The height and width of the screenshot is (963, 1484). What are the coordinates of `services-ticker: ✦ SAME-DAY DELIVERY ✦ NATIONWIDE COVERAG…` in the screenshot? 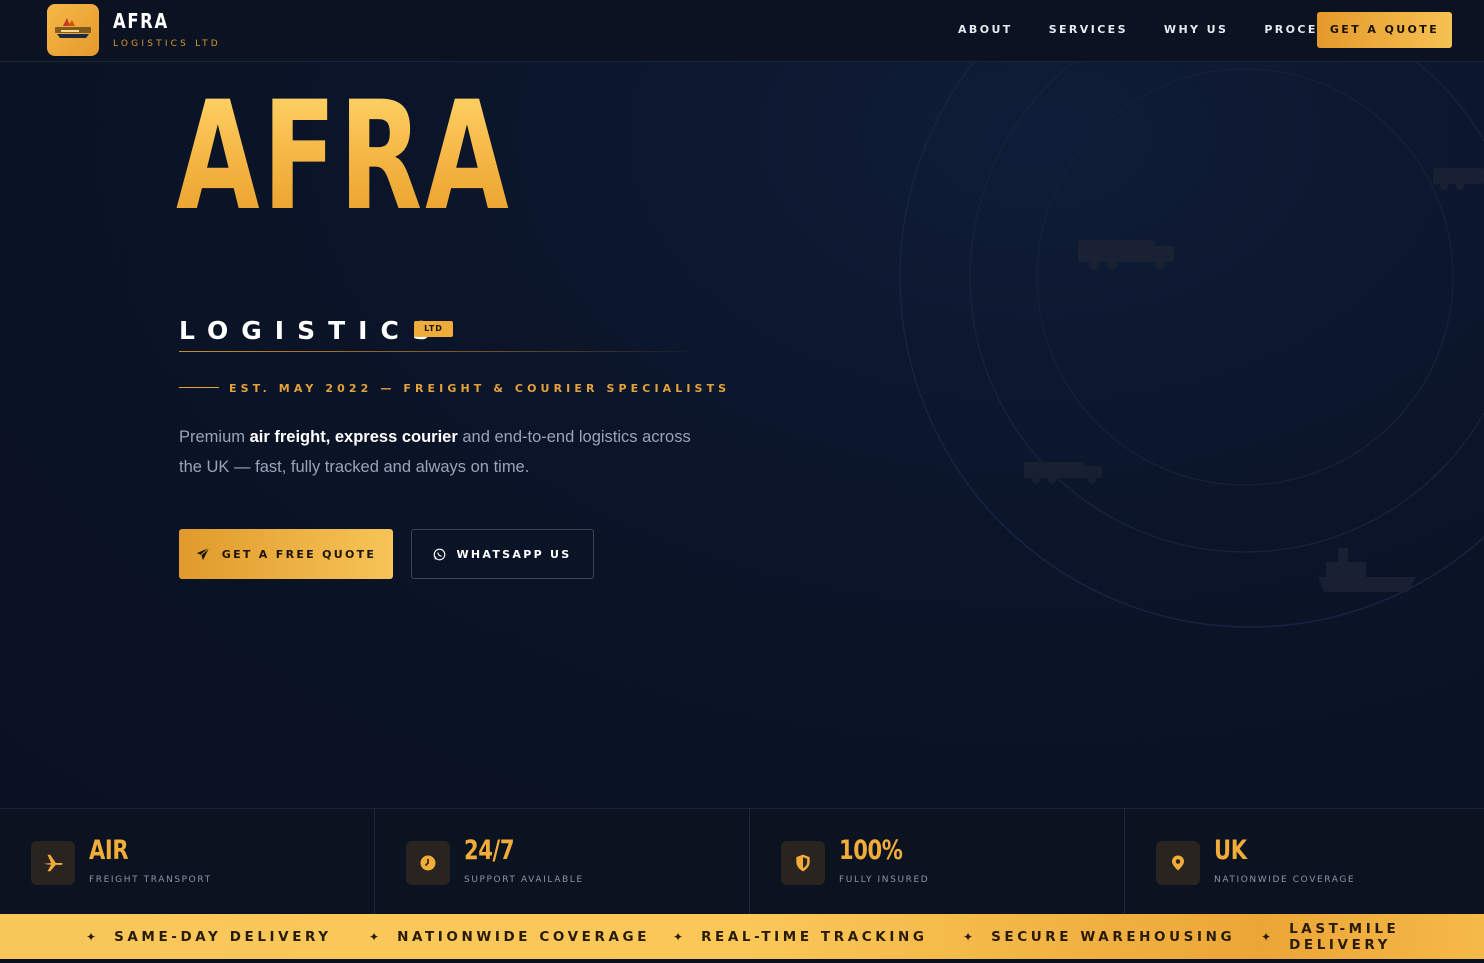 It's located at (742, 936).